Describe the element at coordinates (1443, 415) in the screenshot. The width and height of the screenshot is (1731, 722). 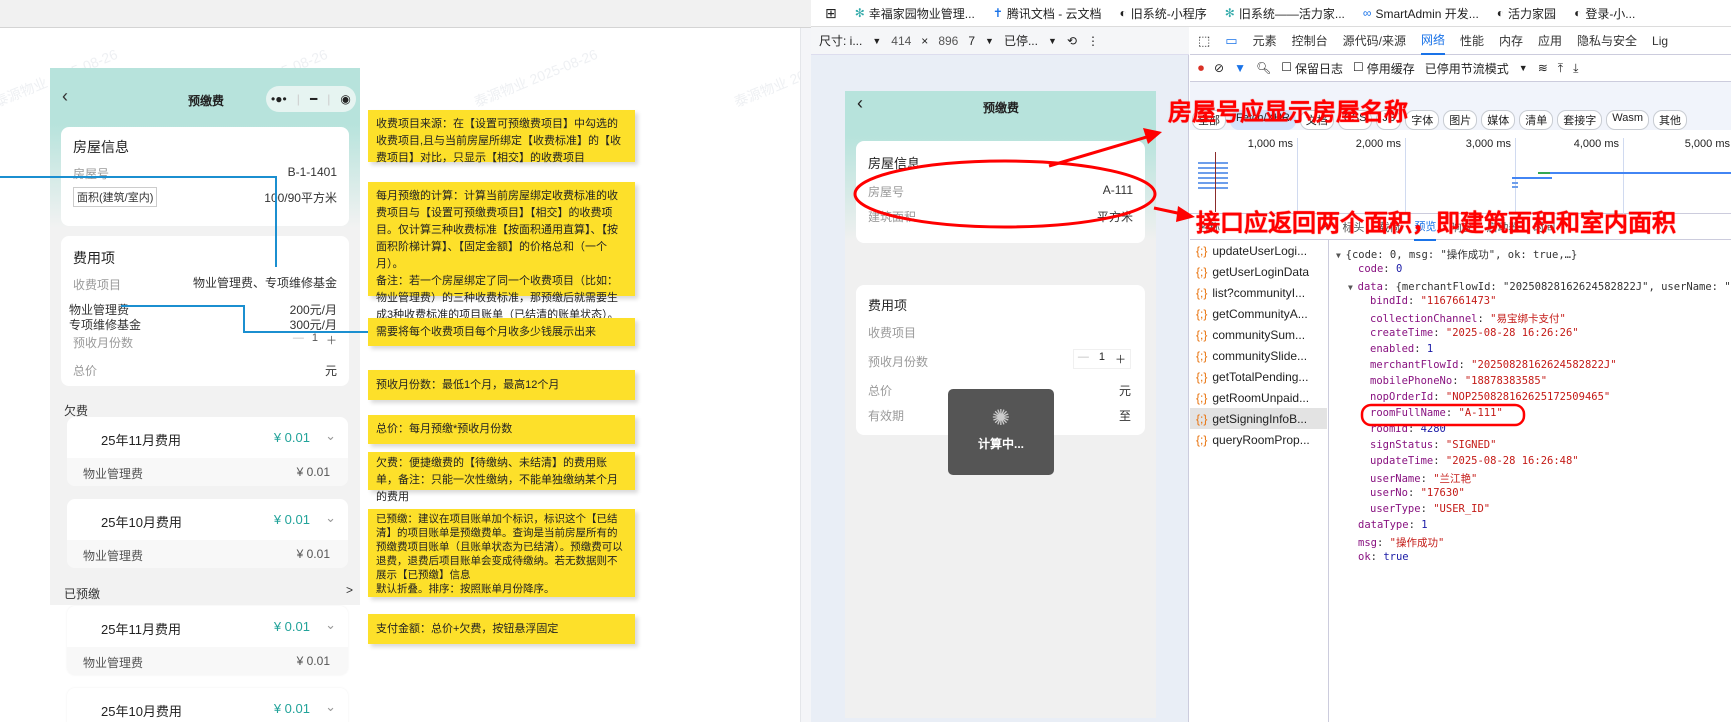
I see `highlight-roomfullname` at that location.